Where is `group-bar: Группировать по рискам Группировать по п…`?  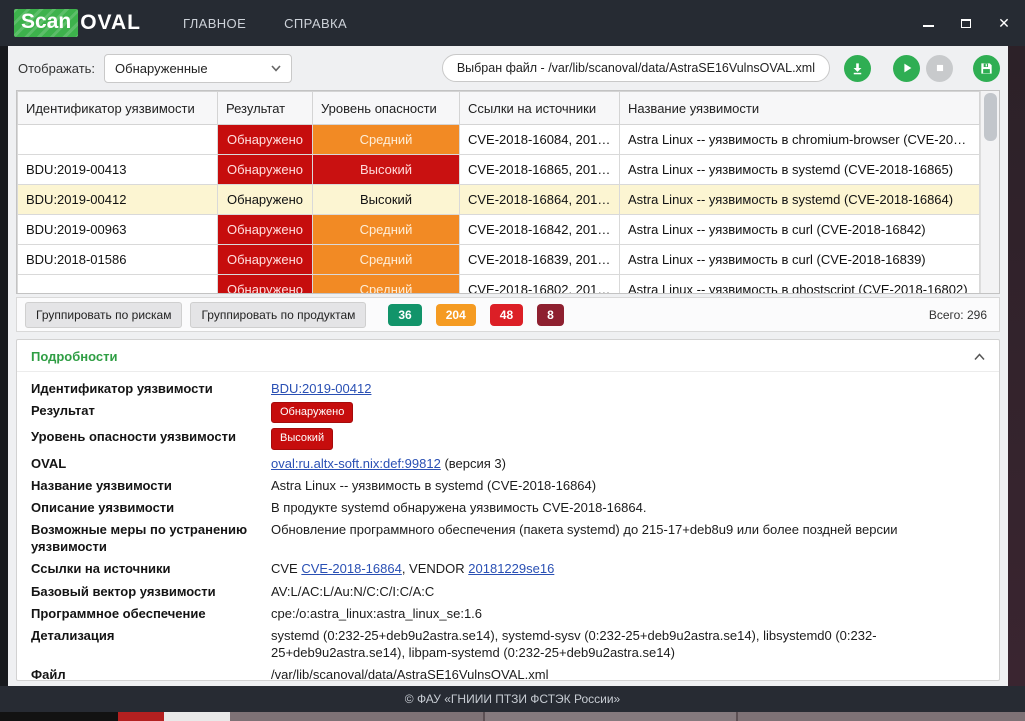
group-bar: Группировать по рискам Группировать по п… is located at coordinates (508, 314).